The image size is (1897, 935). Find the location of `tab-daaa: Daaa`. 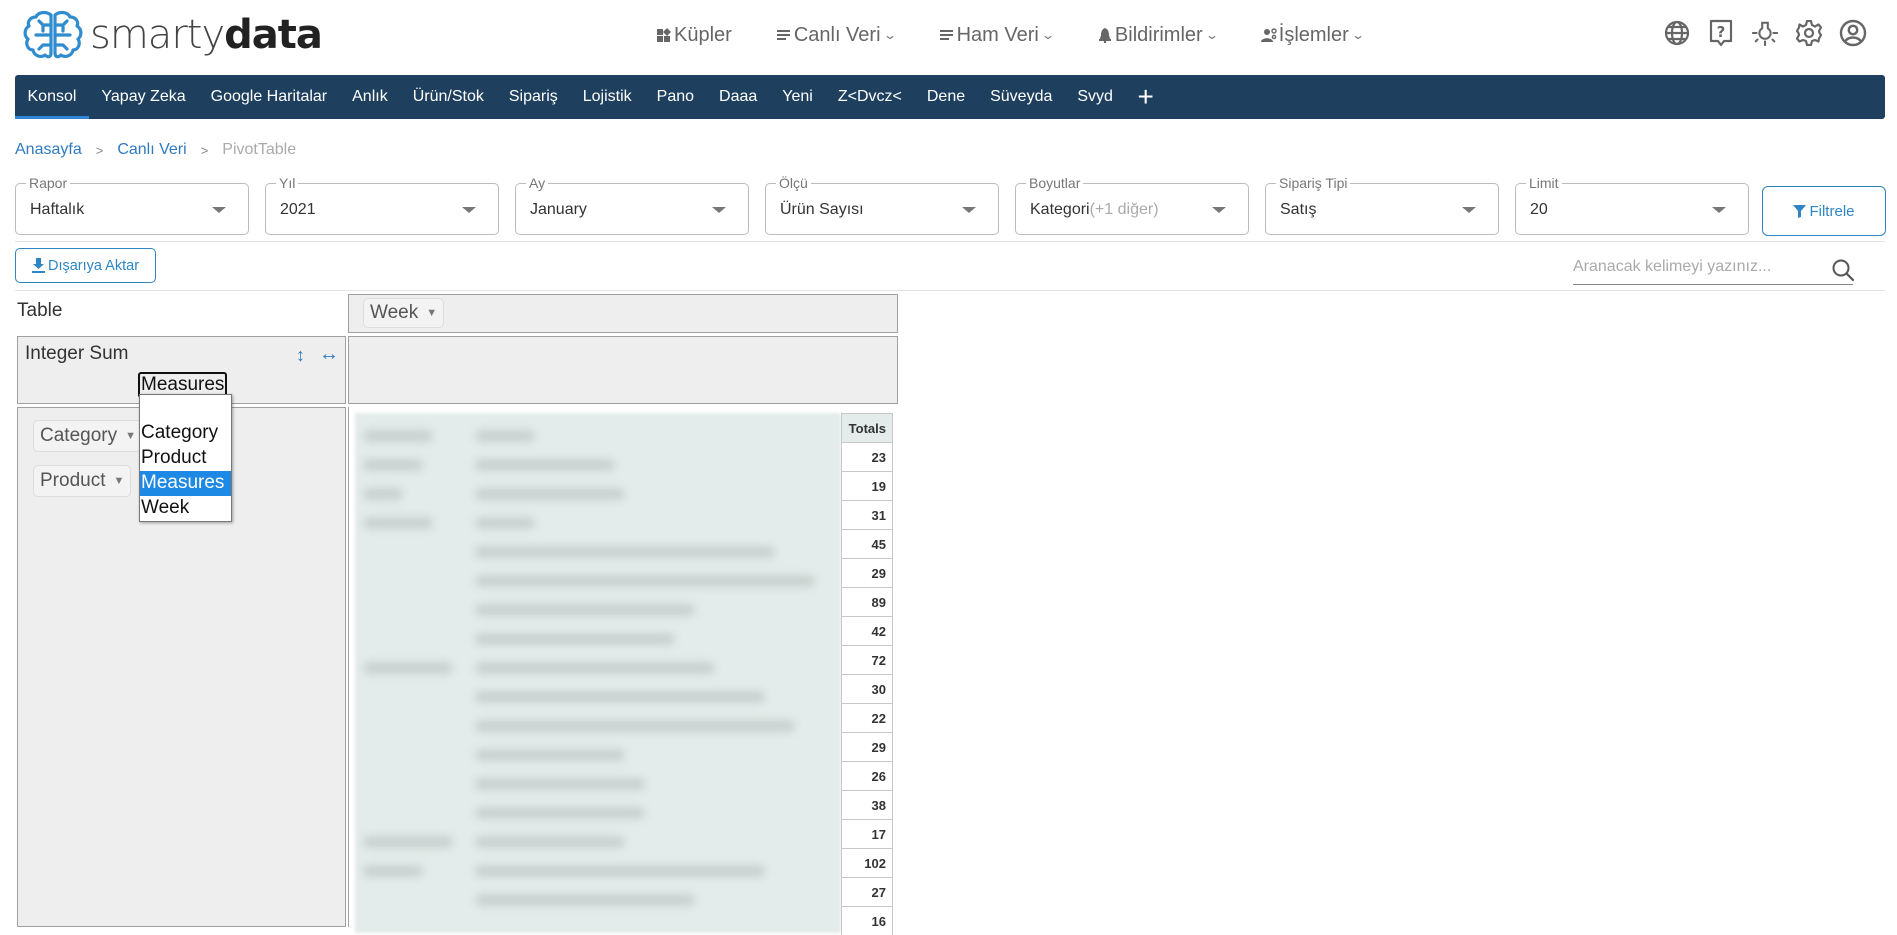

tab-daaa: Daaa is located at coordinates (738, 97).